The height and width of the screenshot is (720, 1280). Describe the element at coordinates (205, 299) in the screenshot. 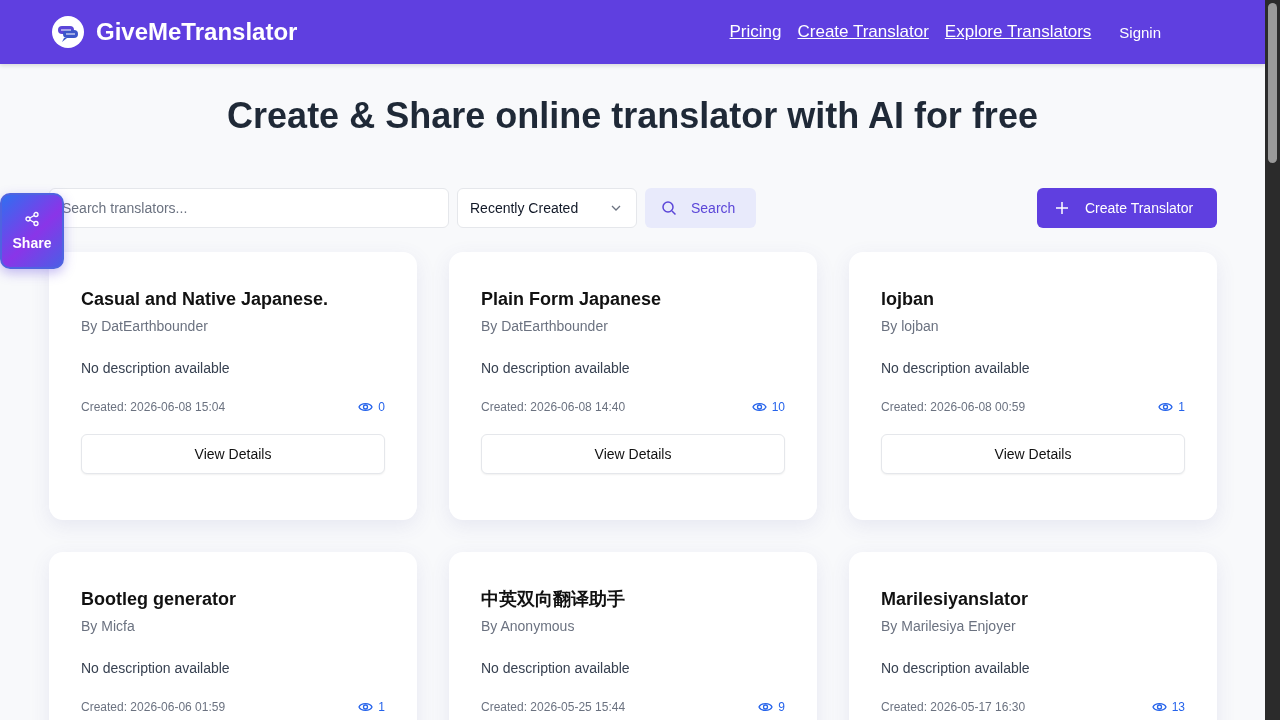

I see `card-title: Casual and Native Japanese.` at that location.